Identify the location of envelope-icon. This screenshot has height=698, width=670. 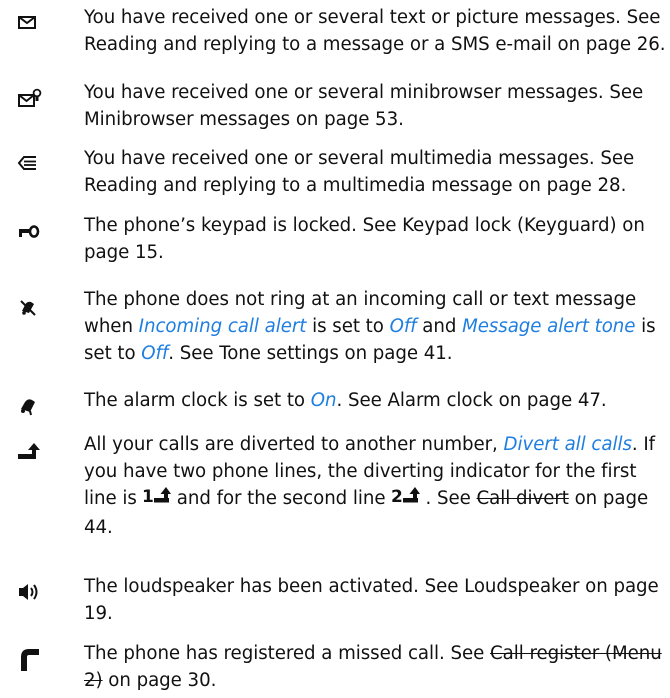
(36, 24).